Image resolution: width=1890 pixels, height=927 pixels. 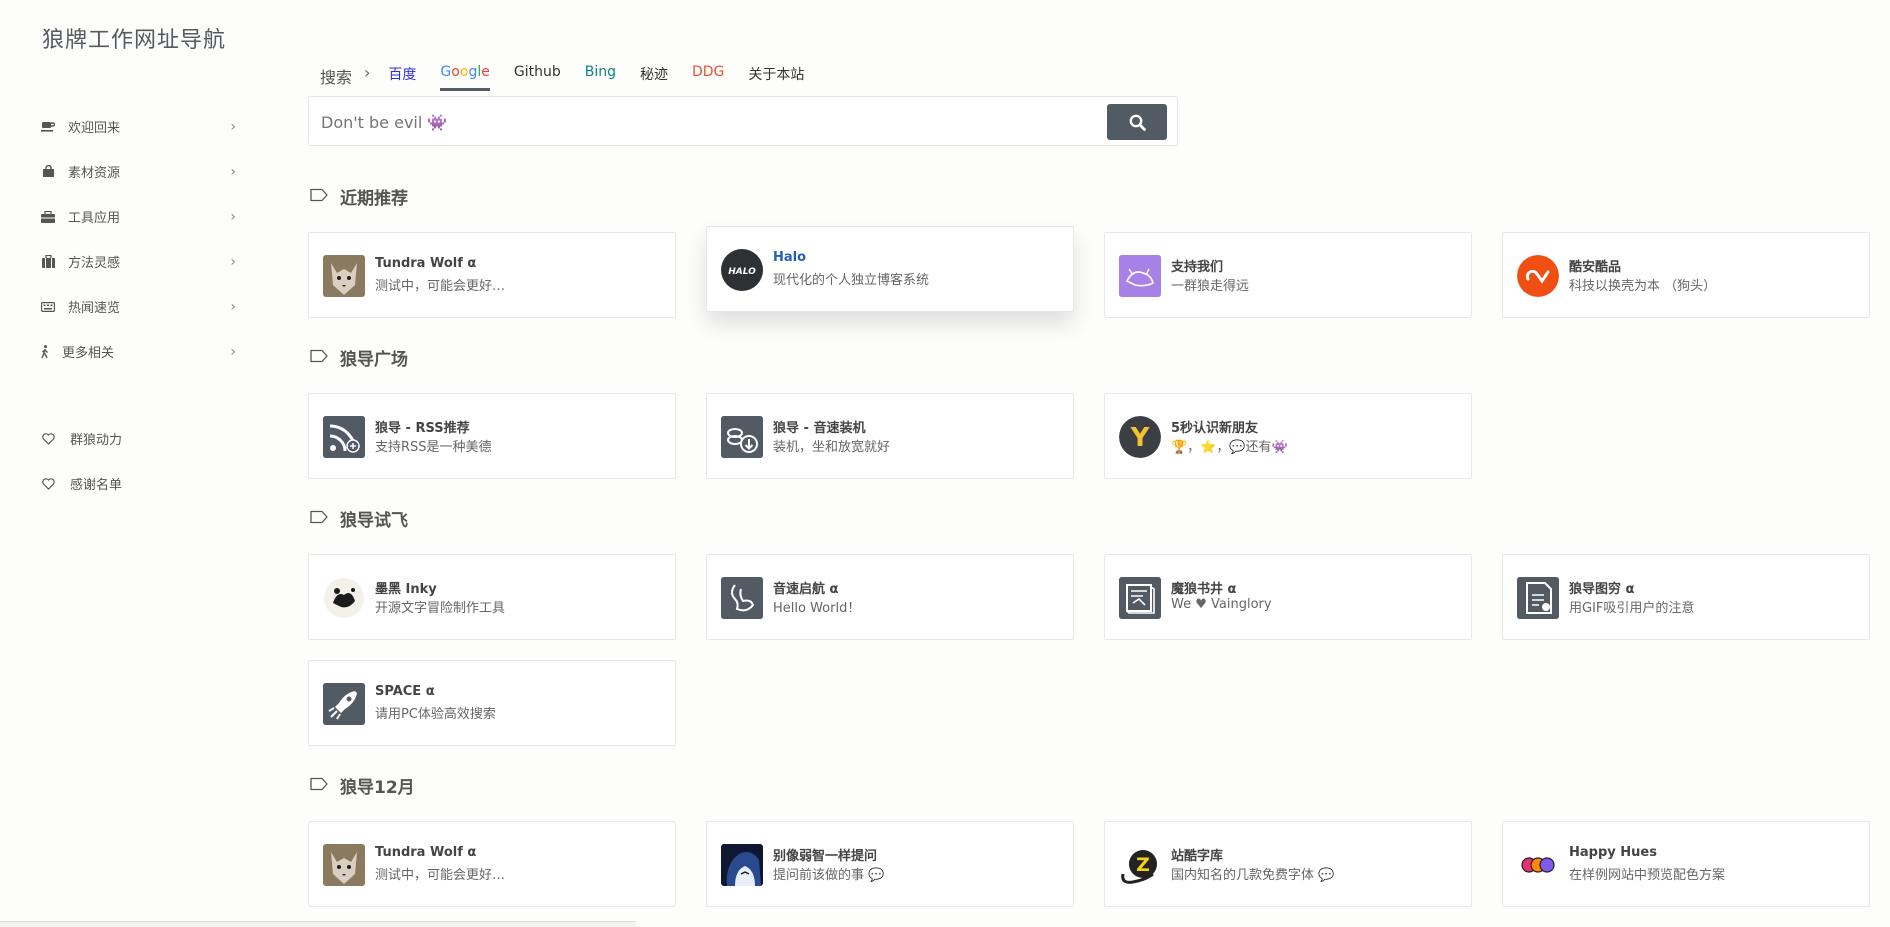 What do you see at coordinates (138, 126) in the screenshot?
I see `sidebar-item-welcome: 欢迎回来 ›` at bounding box center [138, 126].